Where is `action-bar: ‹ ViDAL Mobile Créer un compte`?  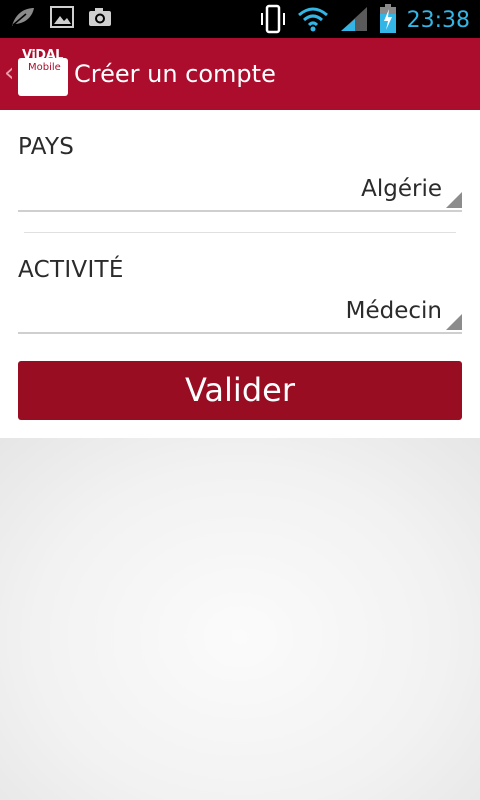 action-bar: ‹ ViDAL Mobile Créer un compte is located at coordinates (240, 74).